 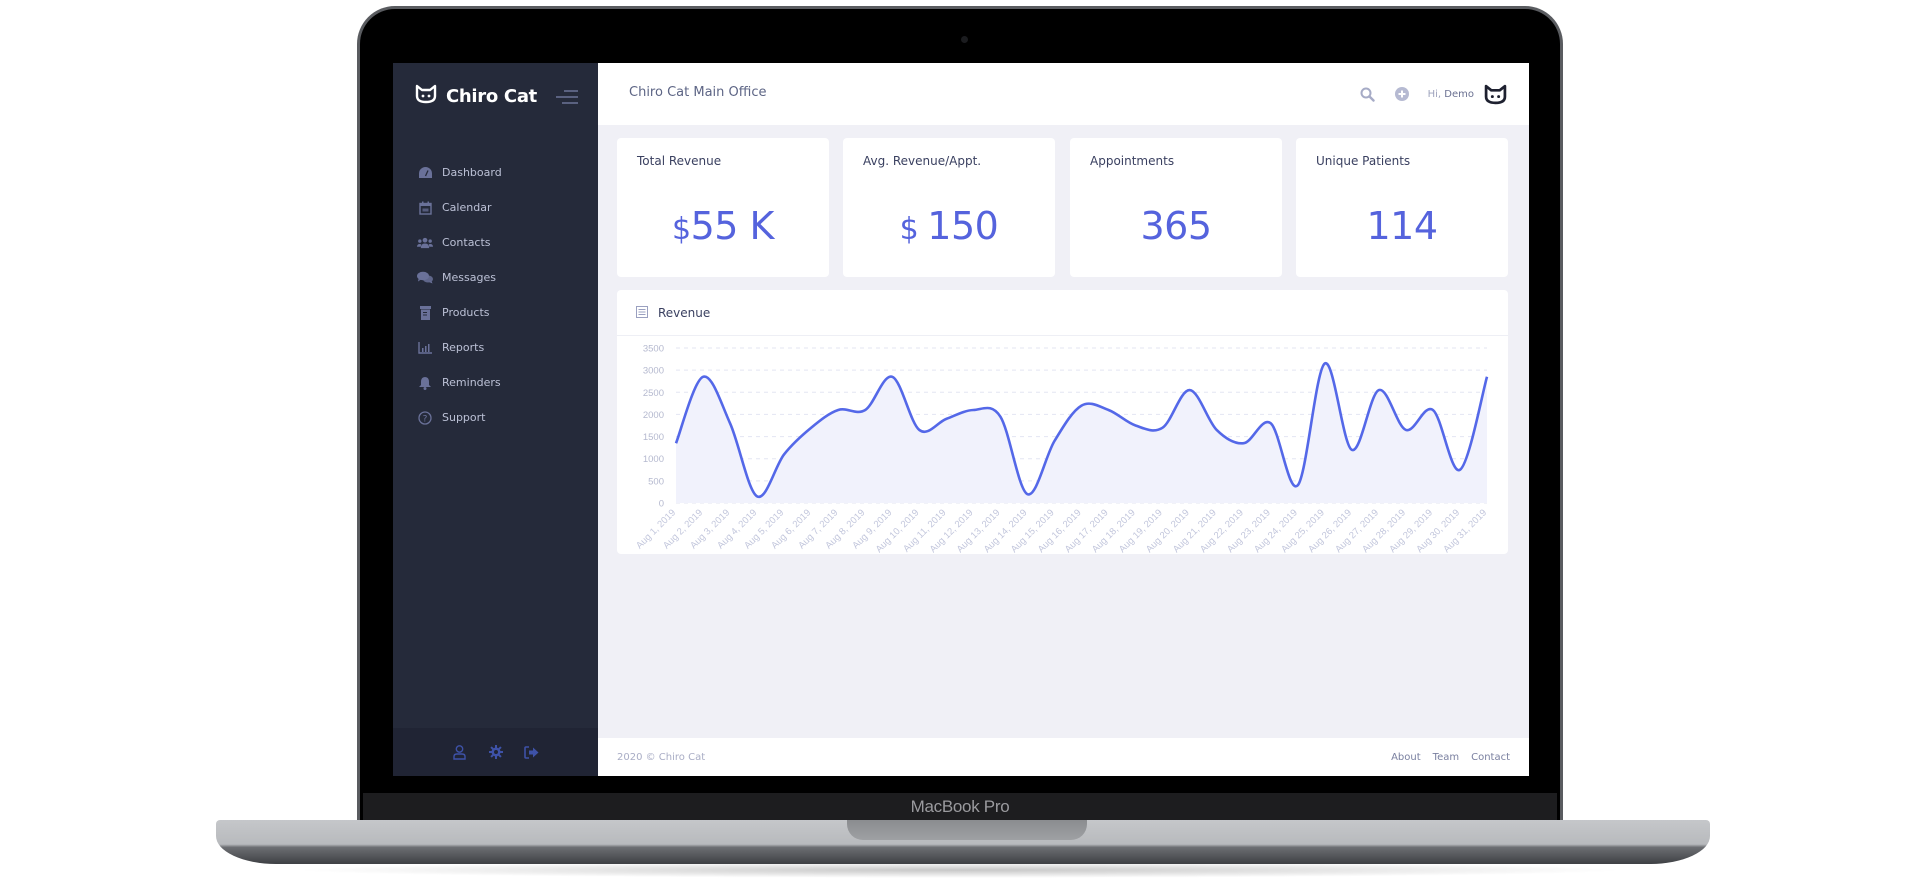 What do you see at coordinates (1368, 94) in the screenshot?
I see `search-icon` at bounding box center [1368, 94].